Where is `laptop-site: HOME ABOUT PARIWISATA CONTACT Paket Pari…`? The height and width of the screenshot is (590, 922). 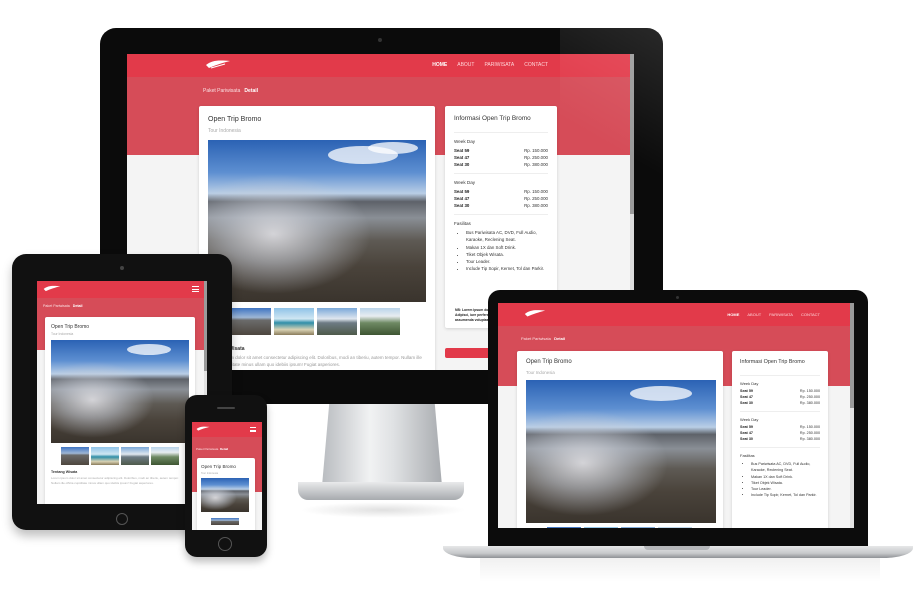 laptop-site: HOME ABOUT PARIWISATA CONTACT Paket Pari… is located at coordinates (676, 415).